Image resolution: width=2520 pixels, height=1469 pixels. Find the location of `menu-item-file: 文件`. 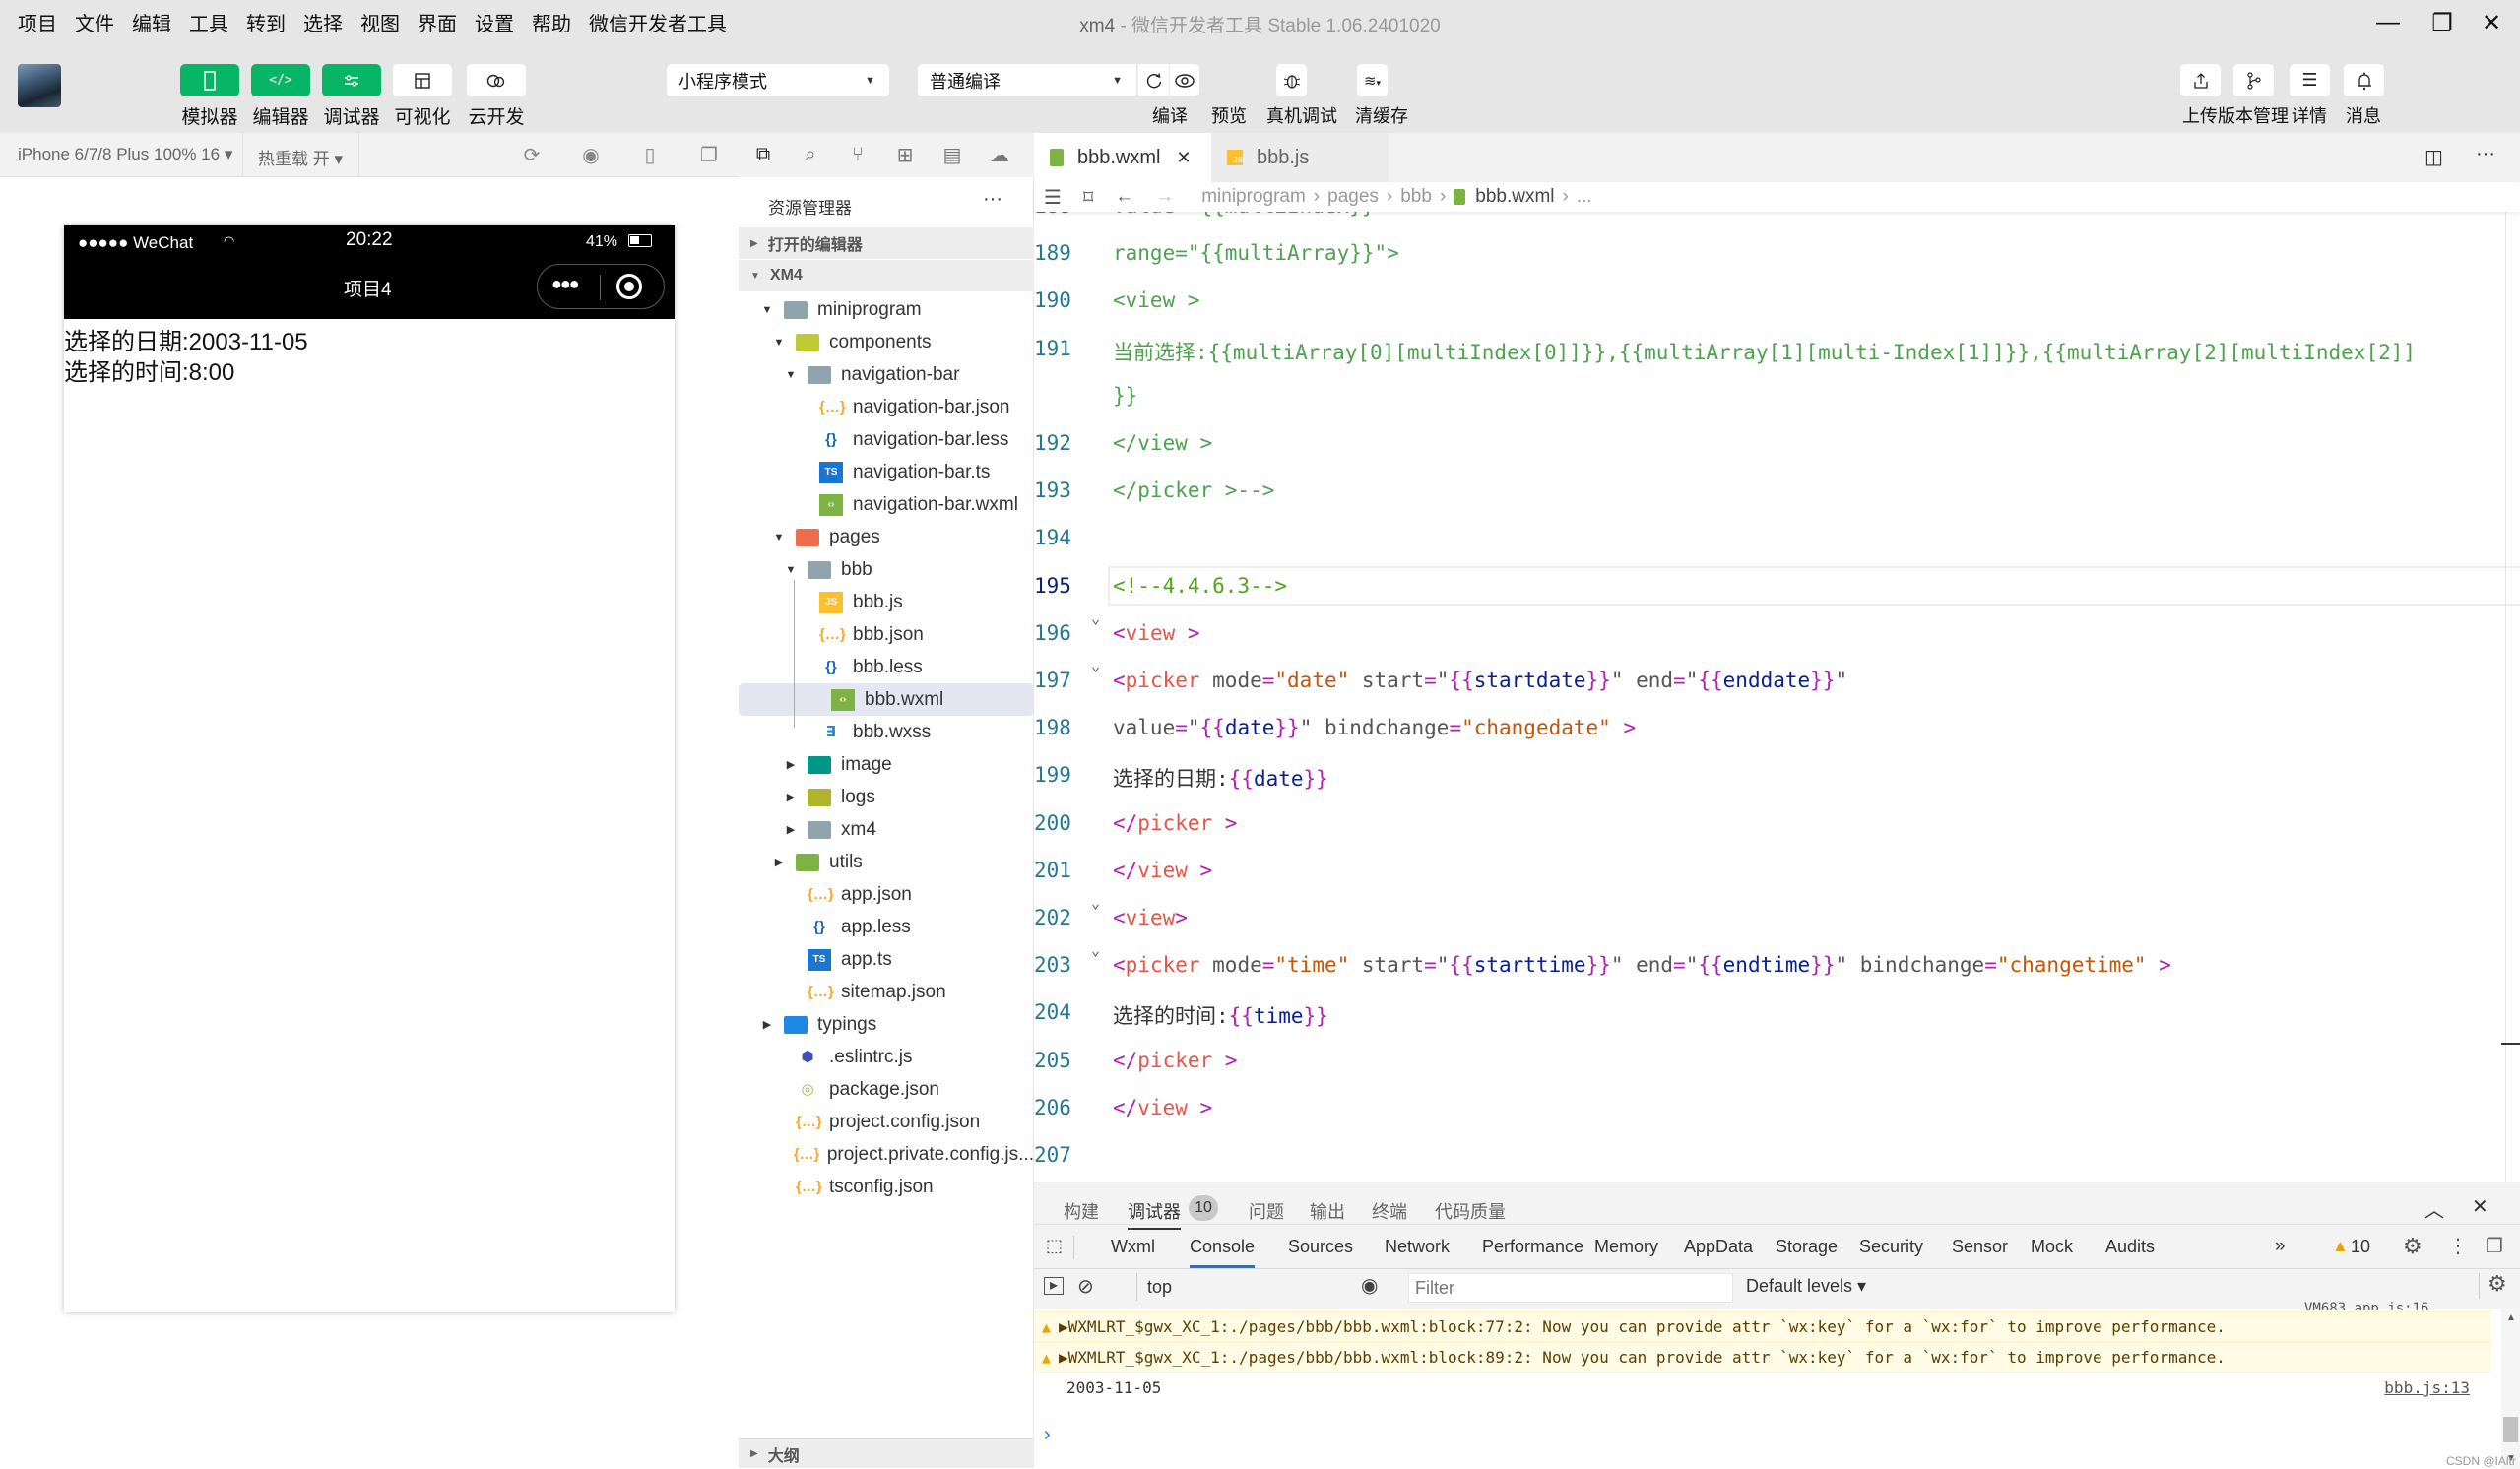

menu-item-file: 文件 is located at coordinates (94, 22).